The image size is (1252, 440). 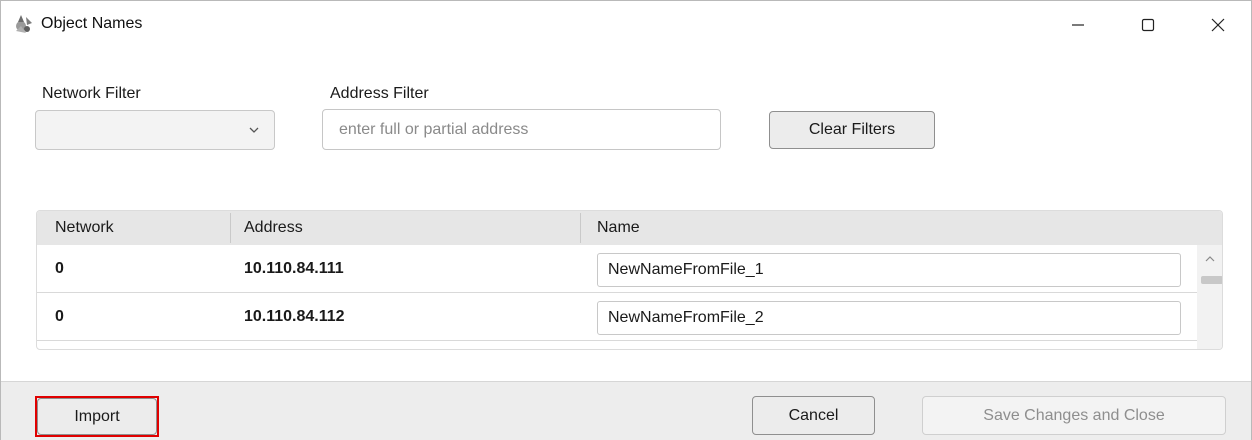 I want to click on minimize-icon, so click(x=1078, y=25).